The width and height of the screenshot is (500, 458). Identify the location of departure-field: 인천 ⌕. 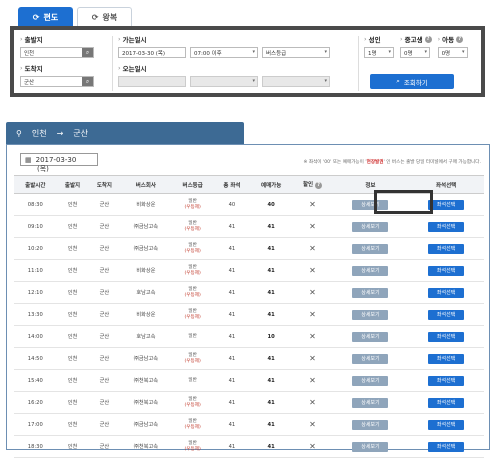
(57, 52).